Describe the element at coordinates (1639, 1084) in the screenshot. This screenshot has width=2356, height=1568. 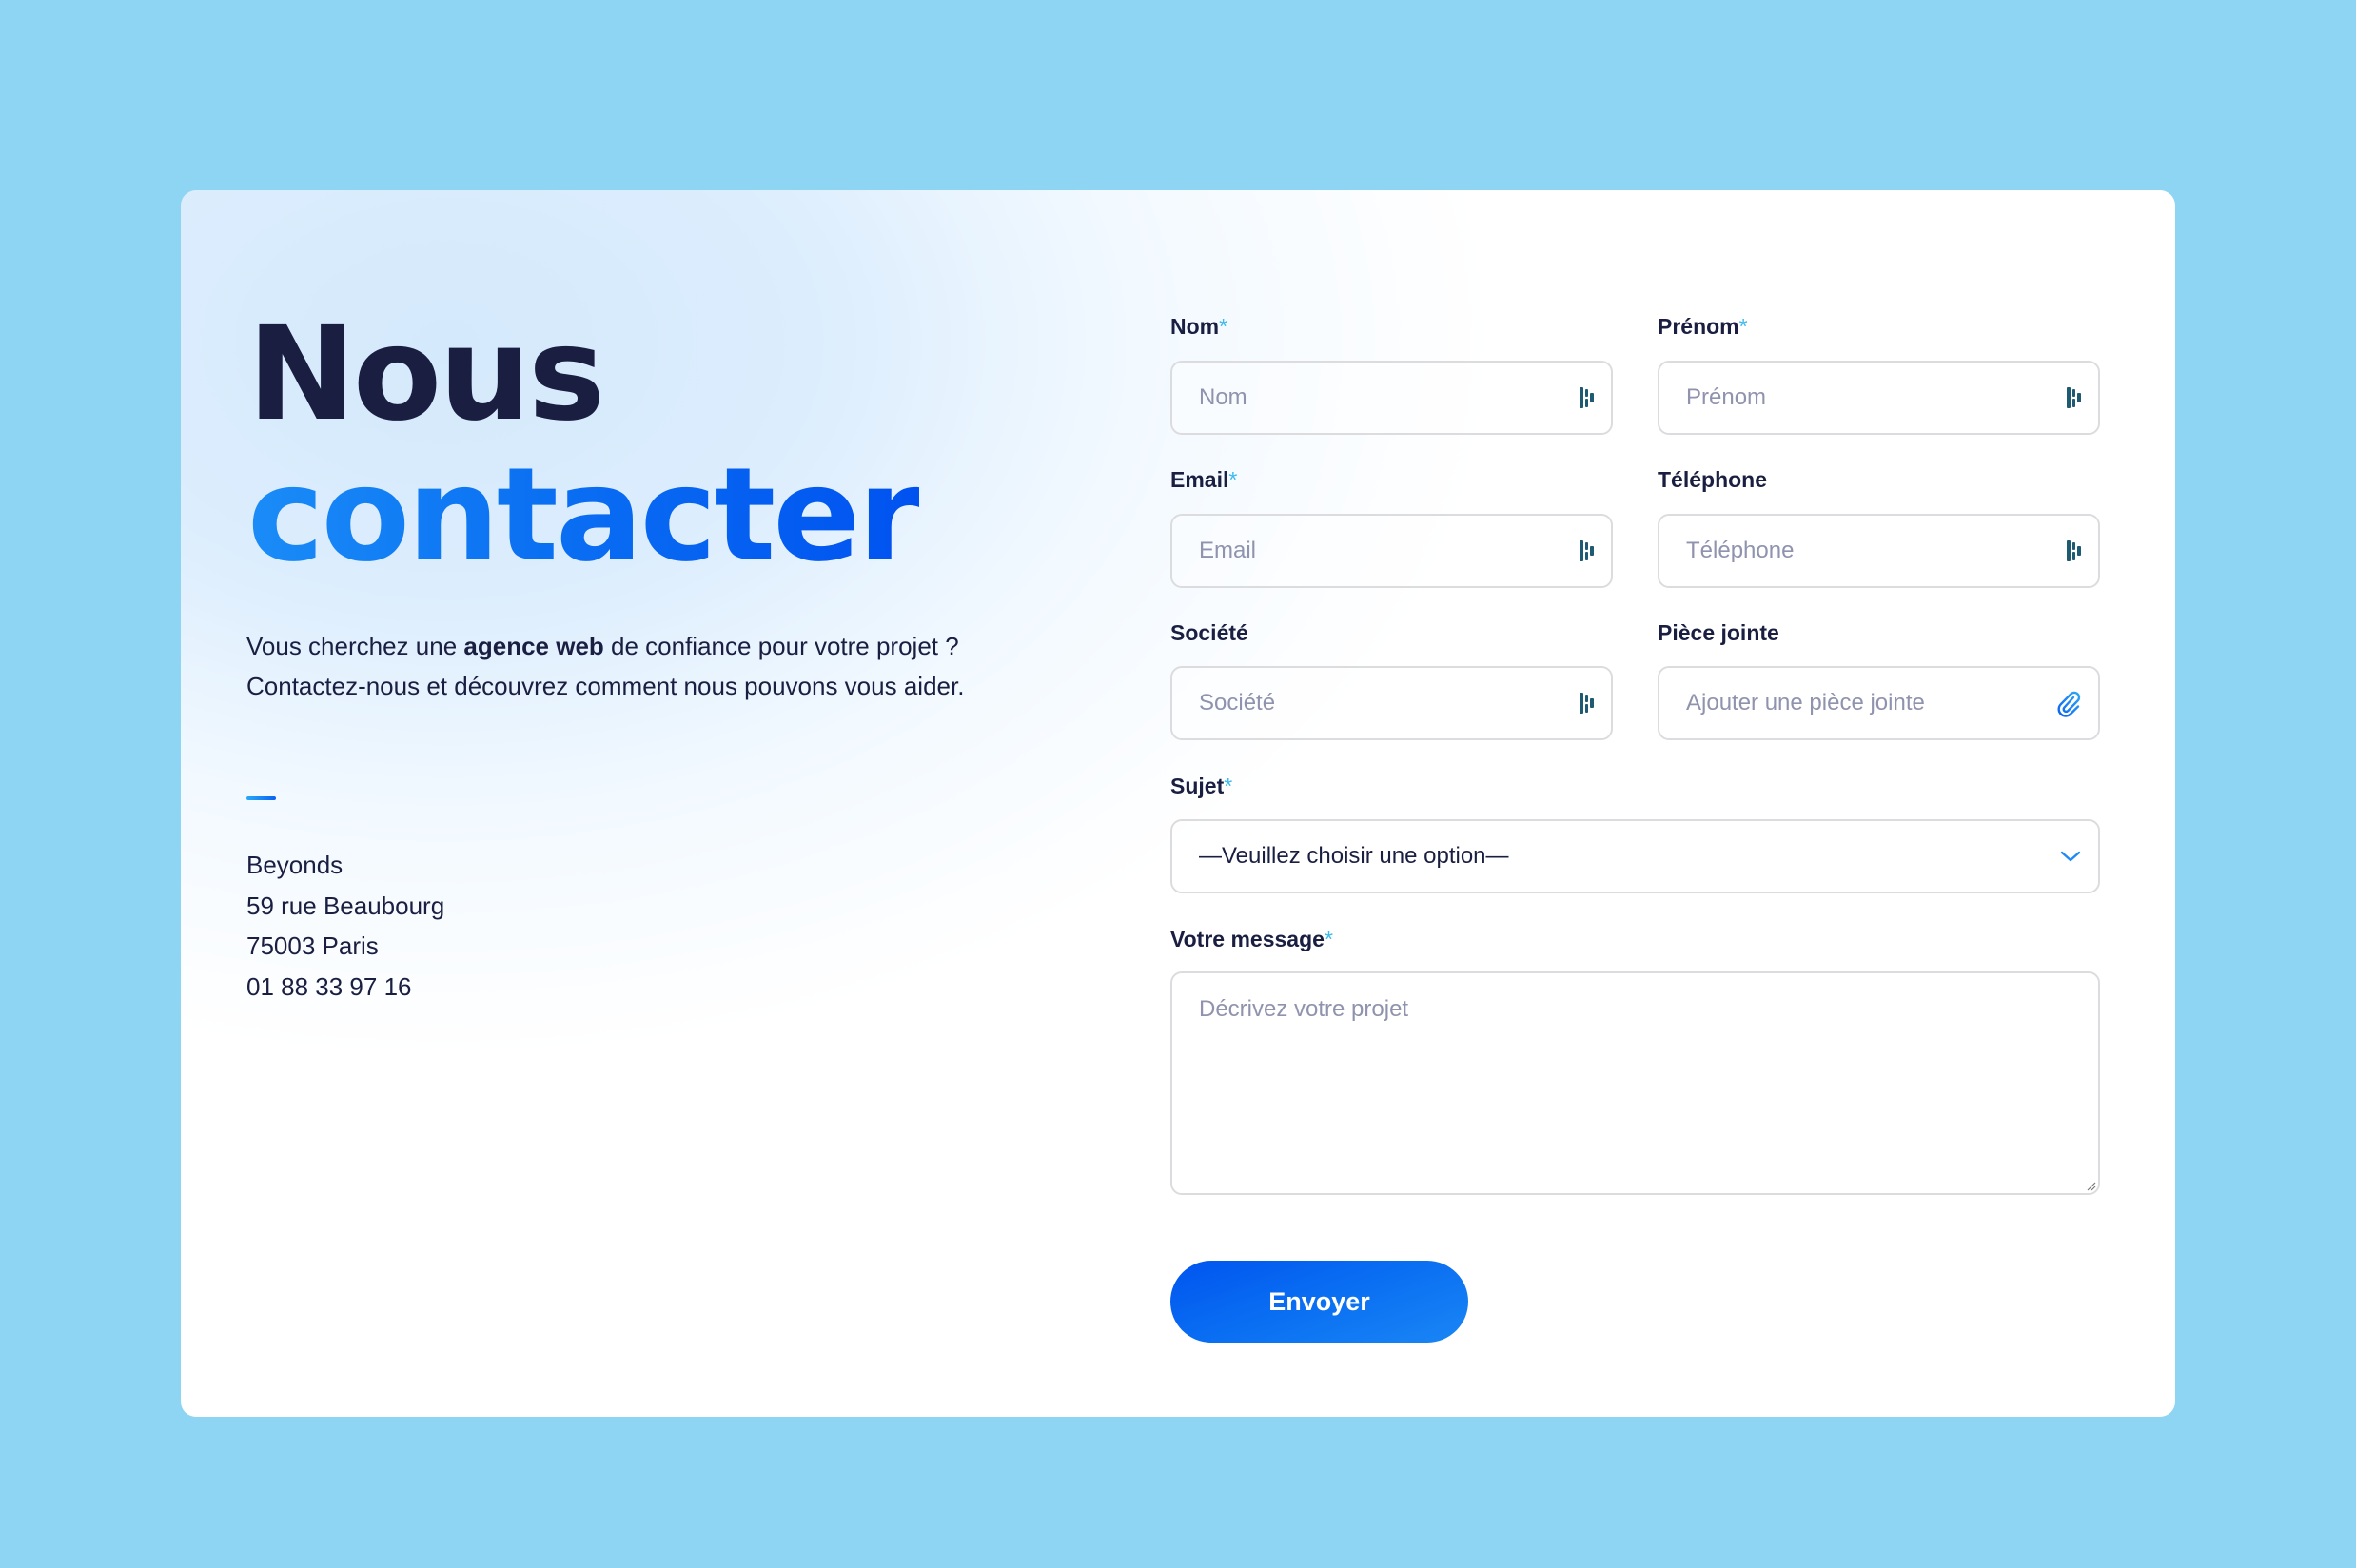
I see `message-textarea` at that location.